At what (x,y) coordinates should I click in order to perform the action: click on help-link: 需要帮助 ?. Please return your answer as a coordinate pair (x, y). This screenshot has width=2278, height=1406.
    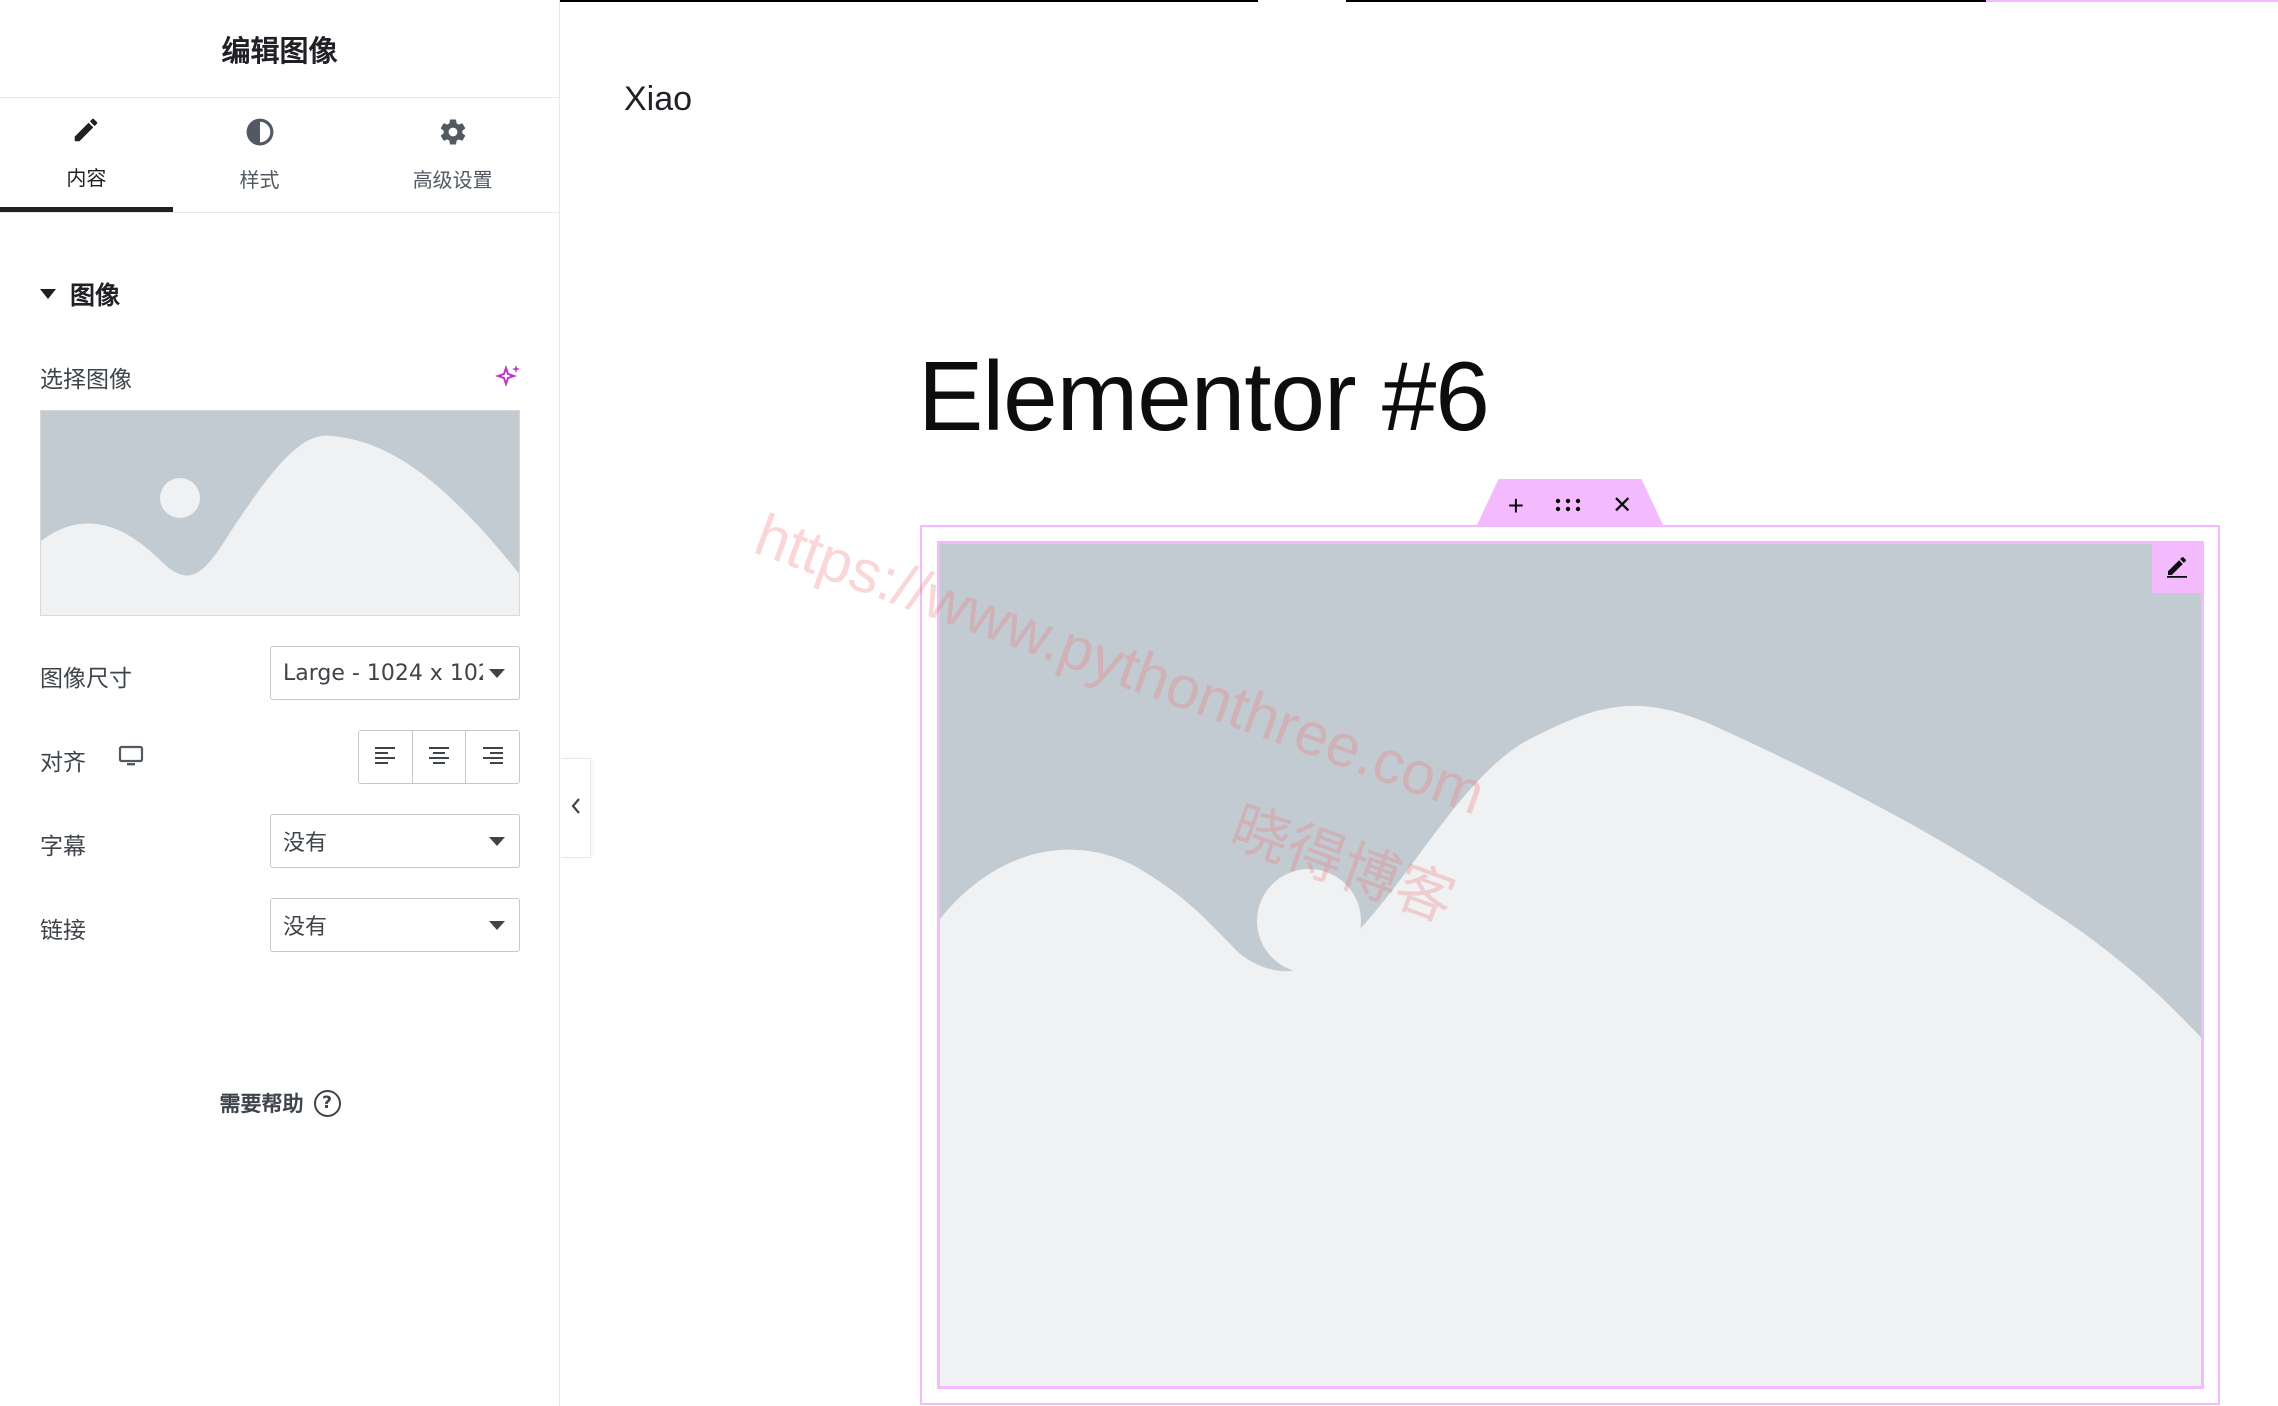
    Looking at the image, I should click on (280, 1103).